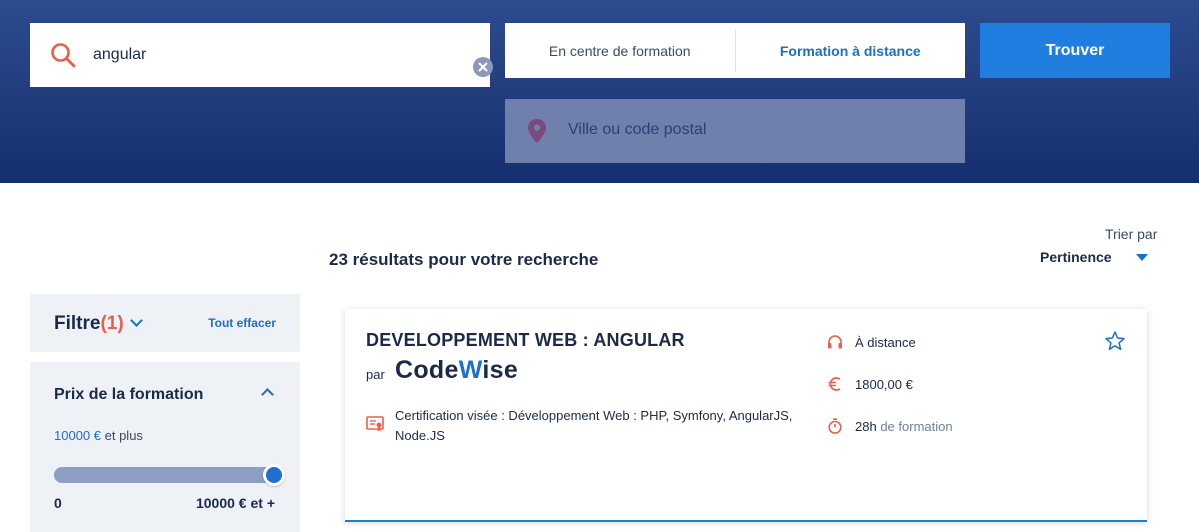 The image size is (1199, 532). Describe the element at coordinates (1131, 234) in the screenshot. I see `sort-label: Trier par` at that location.